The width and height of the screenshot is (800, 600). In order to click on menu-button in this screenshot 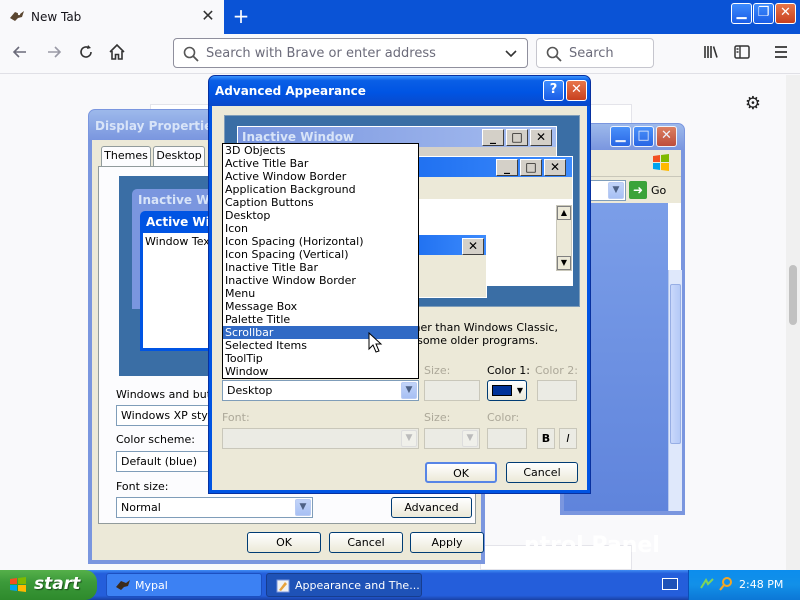, I will do `click(781, 54)`.